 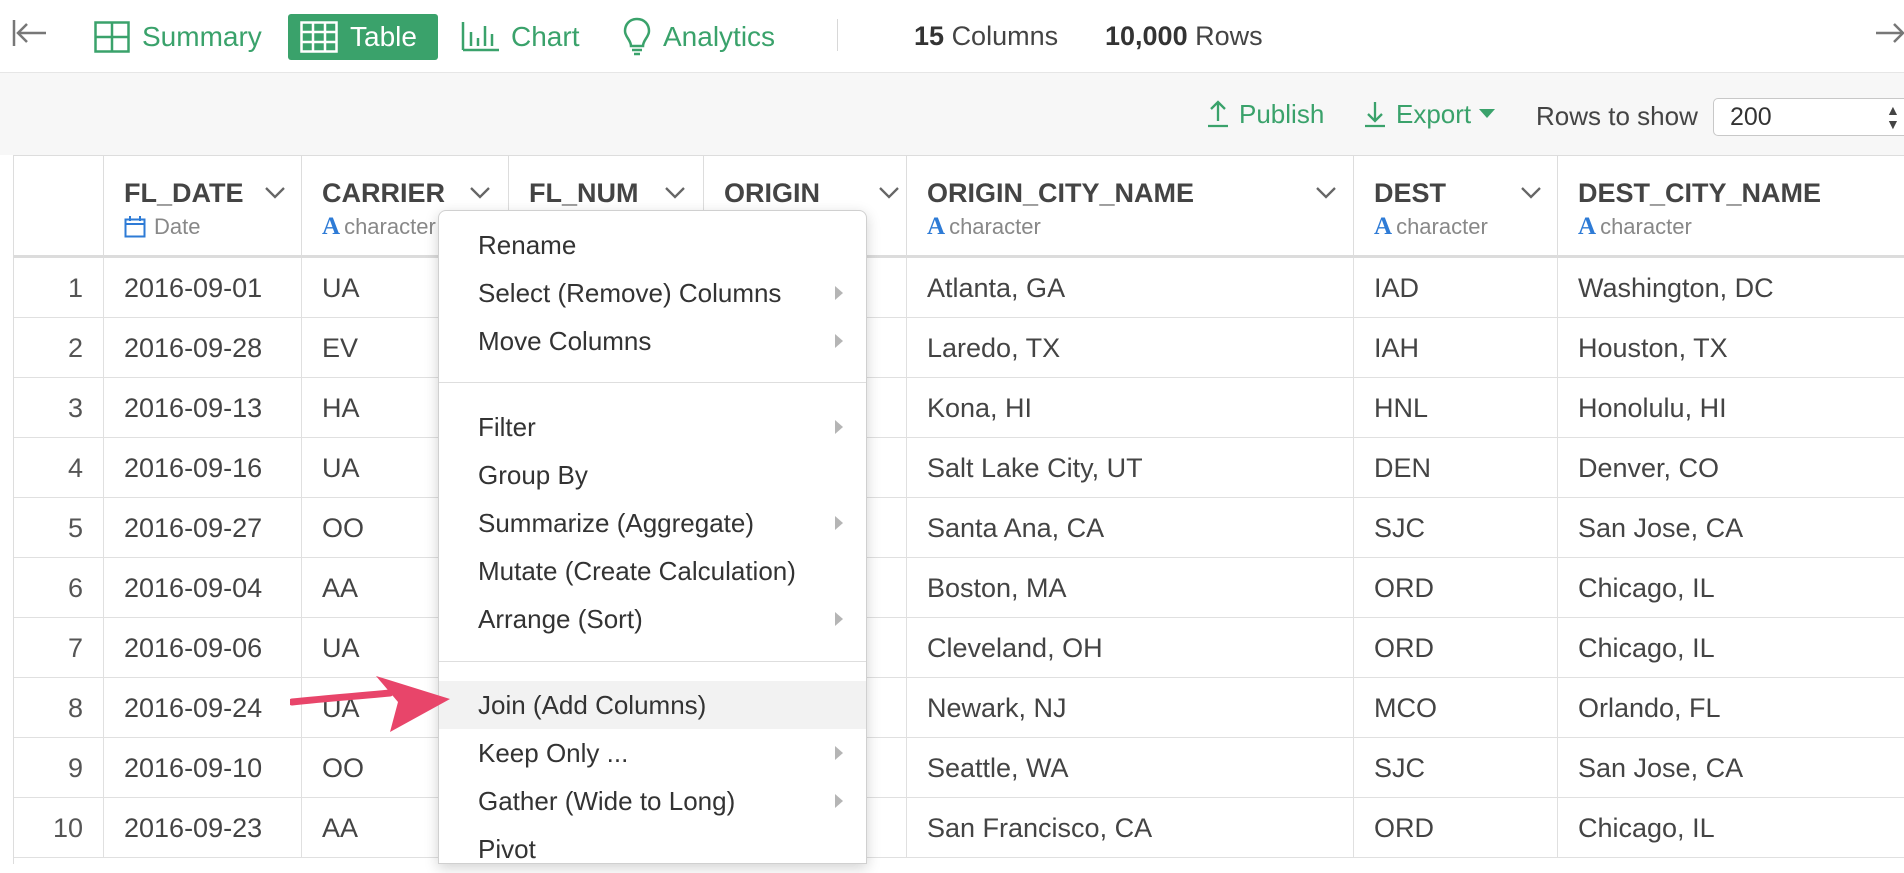 I want to click on menu-divider, so click(x=652, y=382).